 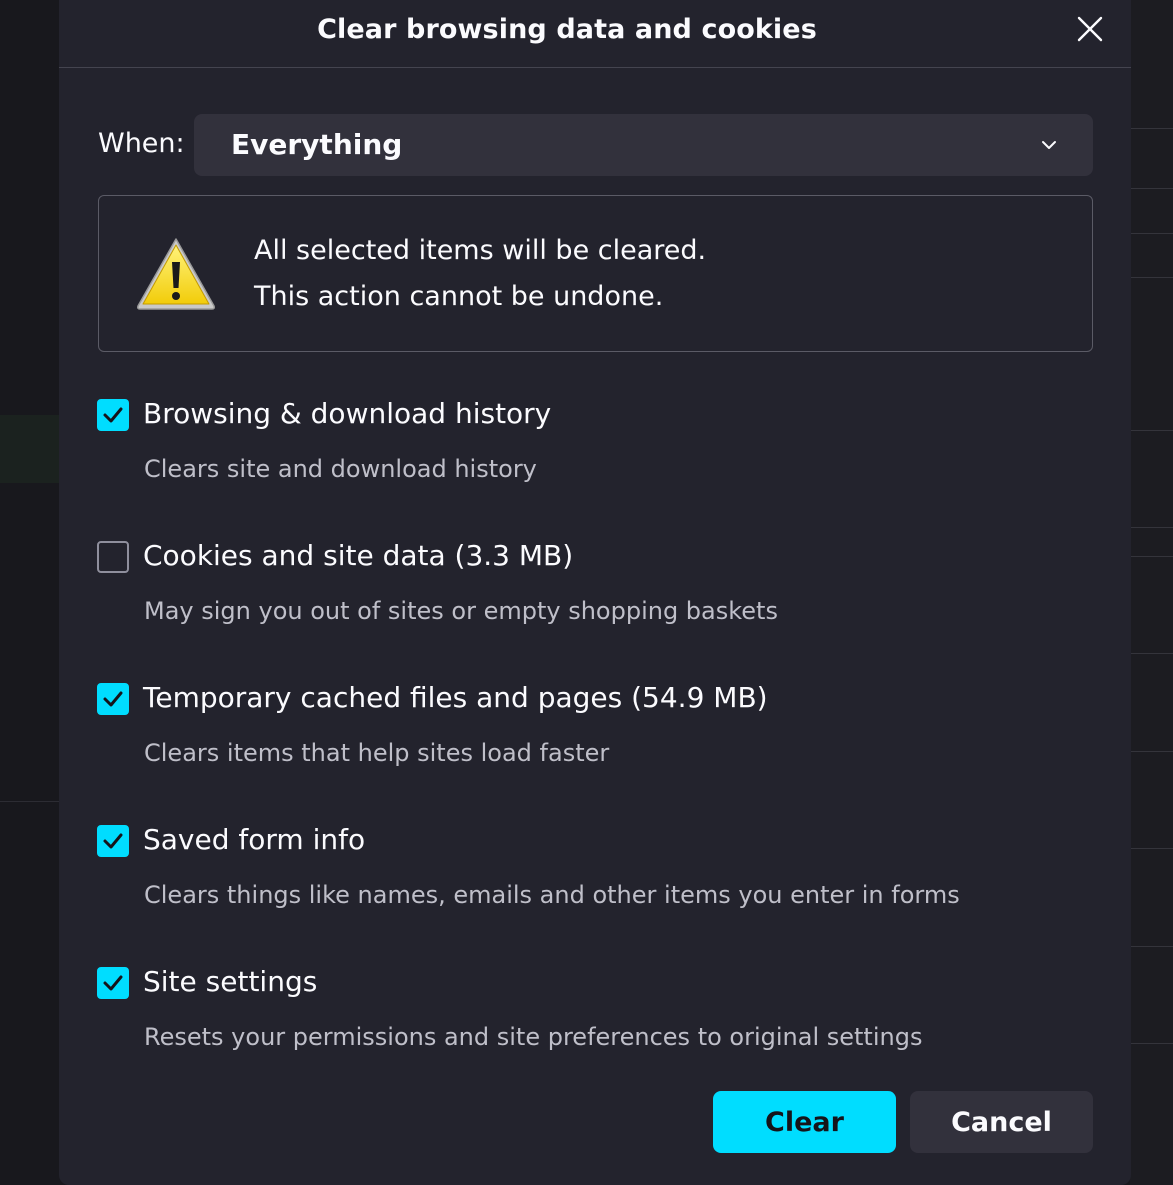 I want to click on warning-text-line1: All selected items will be cleared., so click(x=480, y=250).